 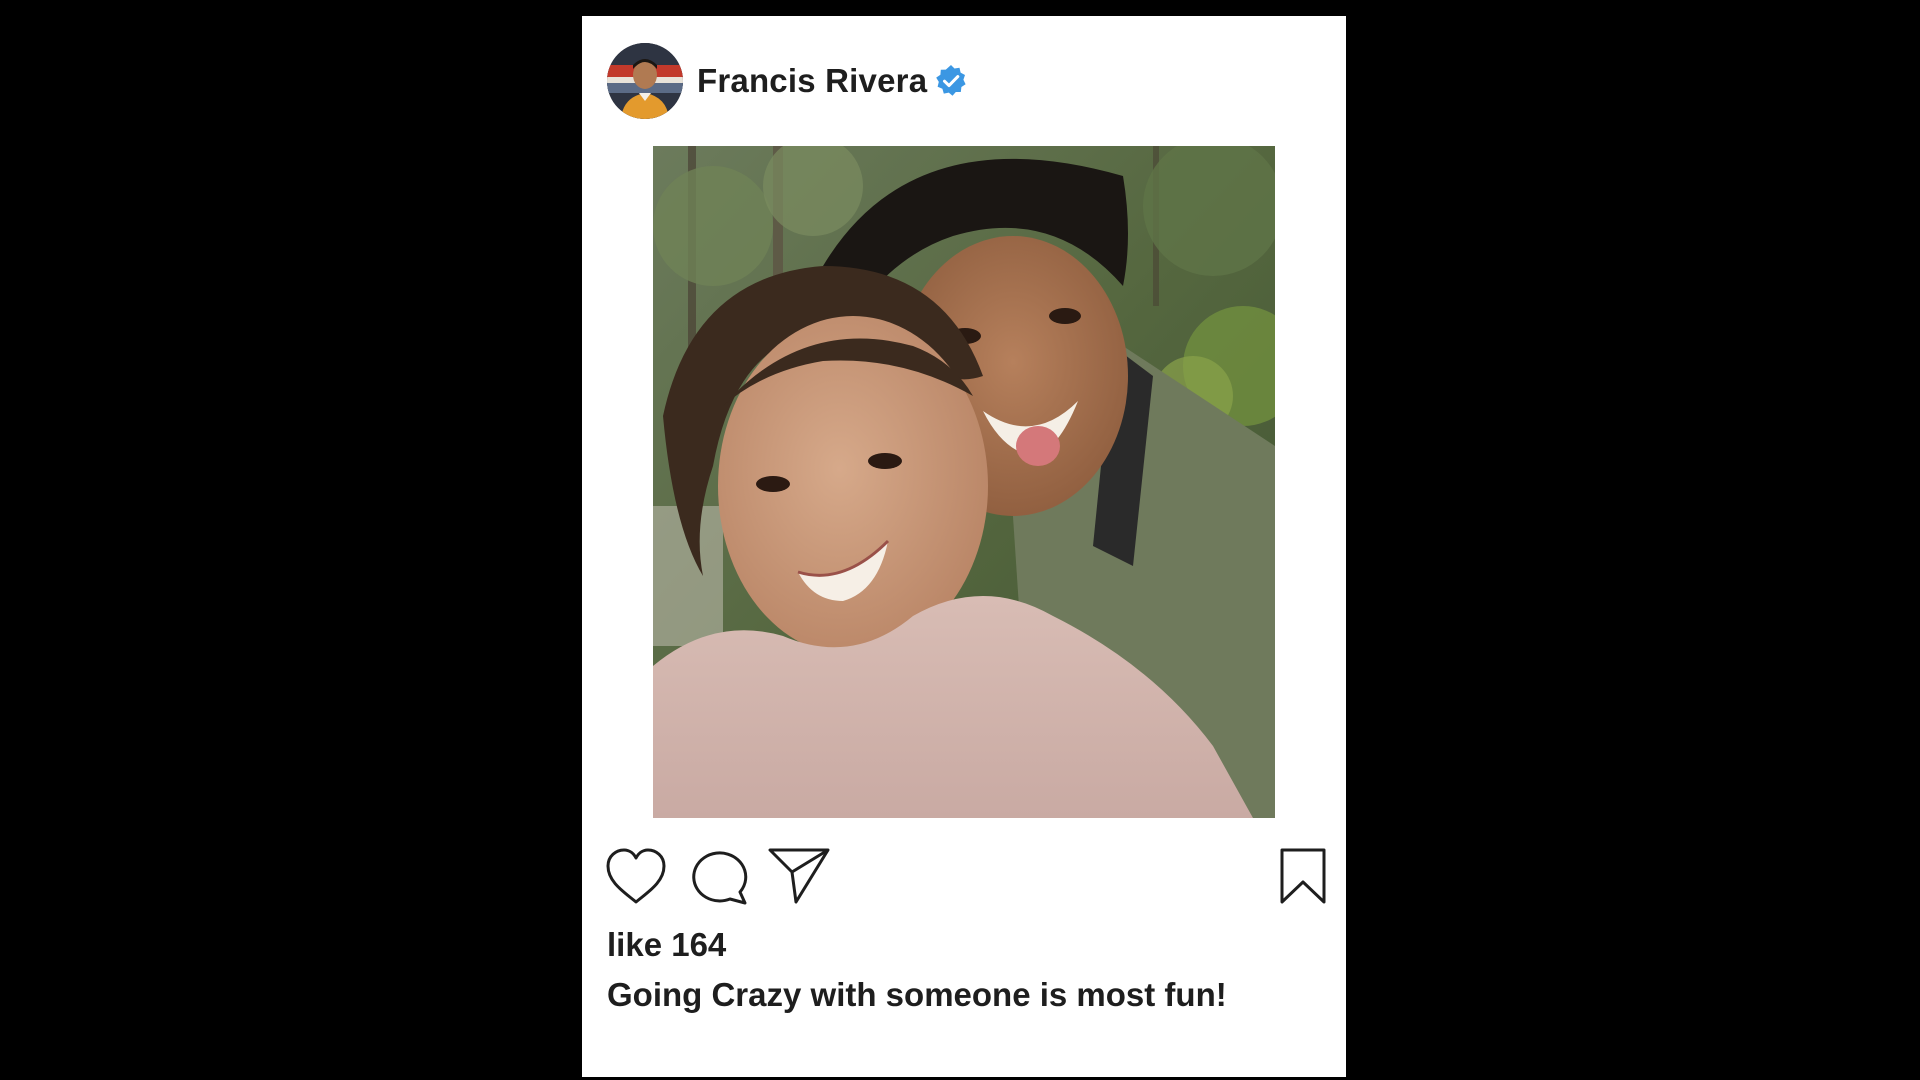 I want to click on verified-badge-icon, so click(x=951, y=81).